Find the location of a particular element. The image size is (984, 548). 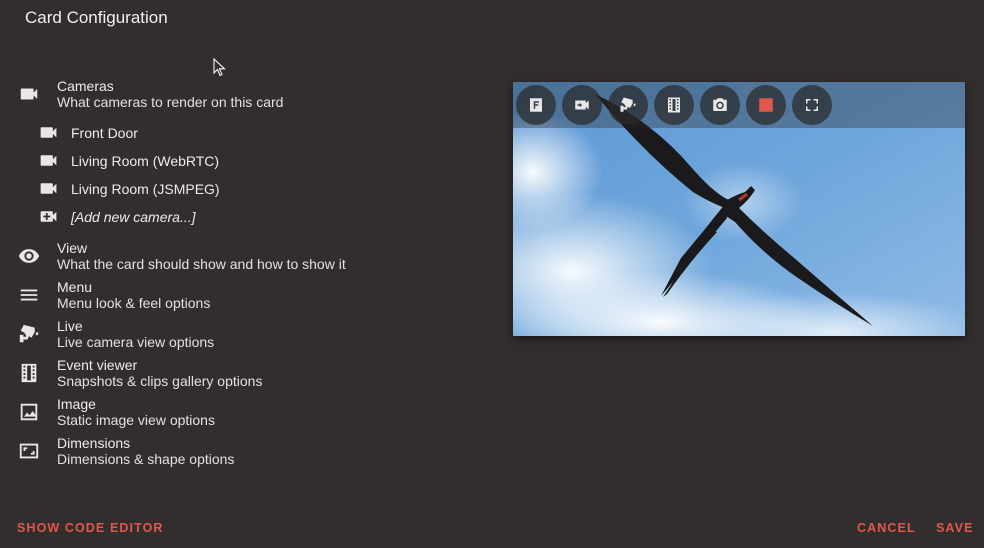

section-label: Dimensions is located at coordinates (94, 443).